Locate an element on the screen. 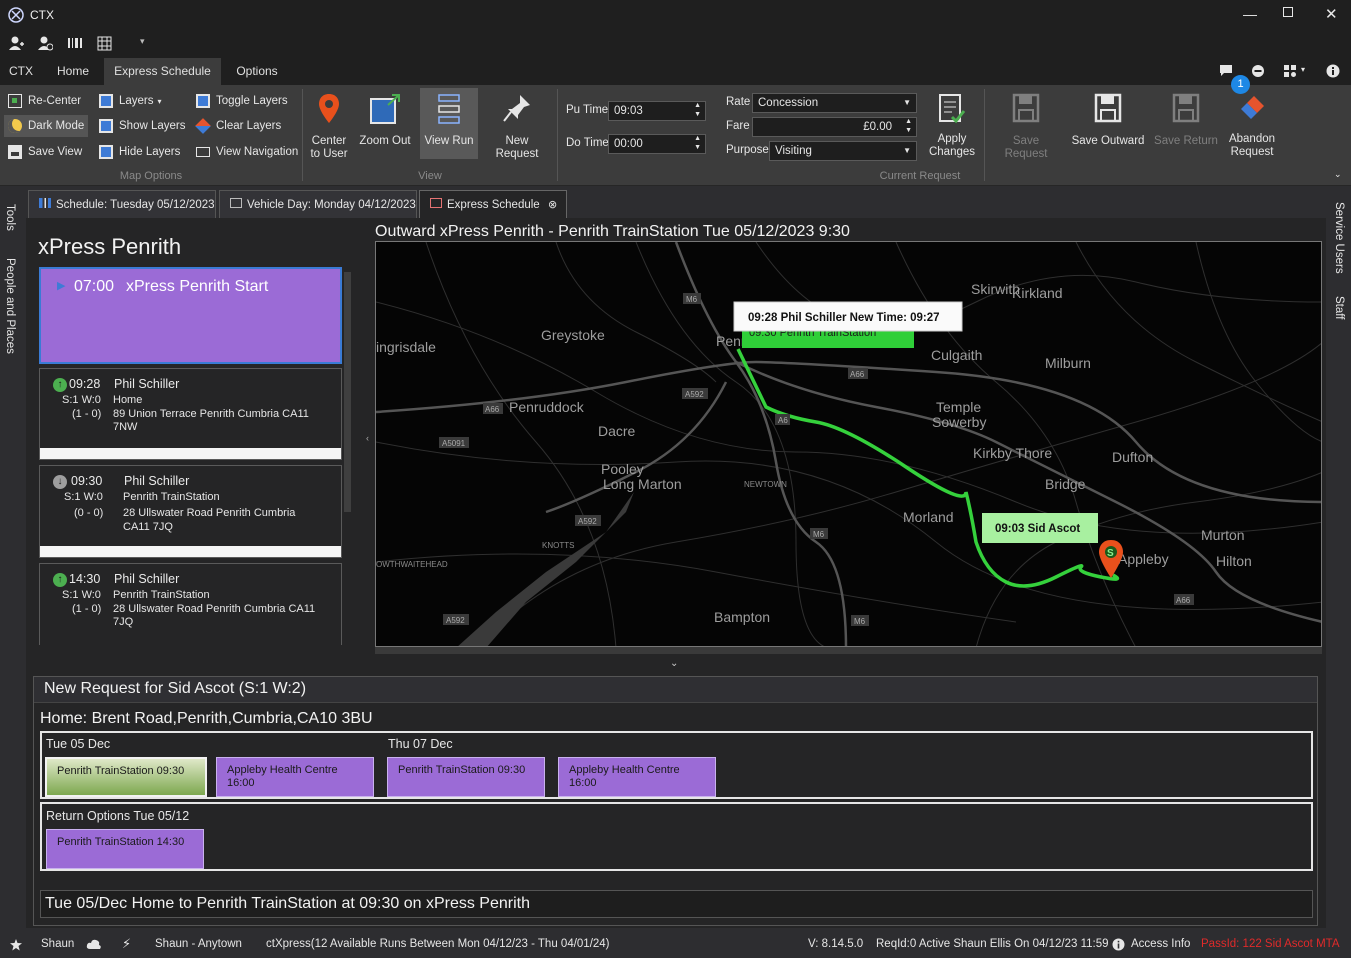 This screenshot has height=958, width=1351. day-label: Tue 05 Dec is located at coordinates (78, 744).